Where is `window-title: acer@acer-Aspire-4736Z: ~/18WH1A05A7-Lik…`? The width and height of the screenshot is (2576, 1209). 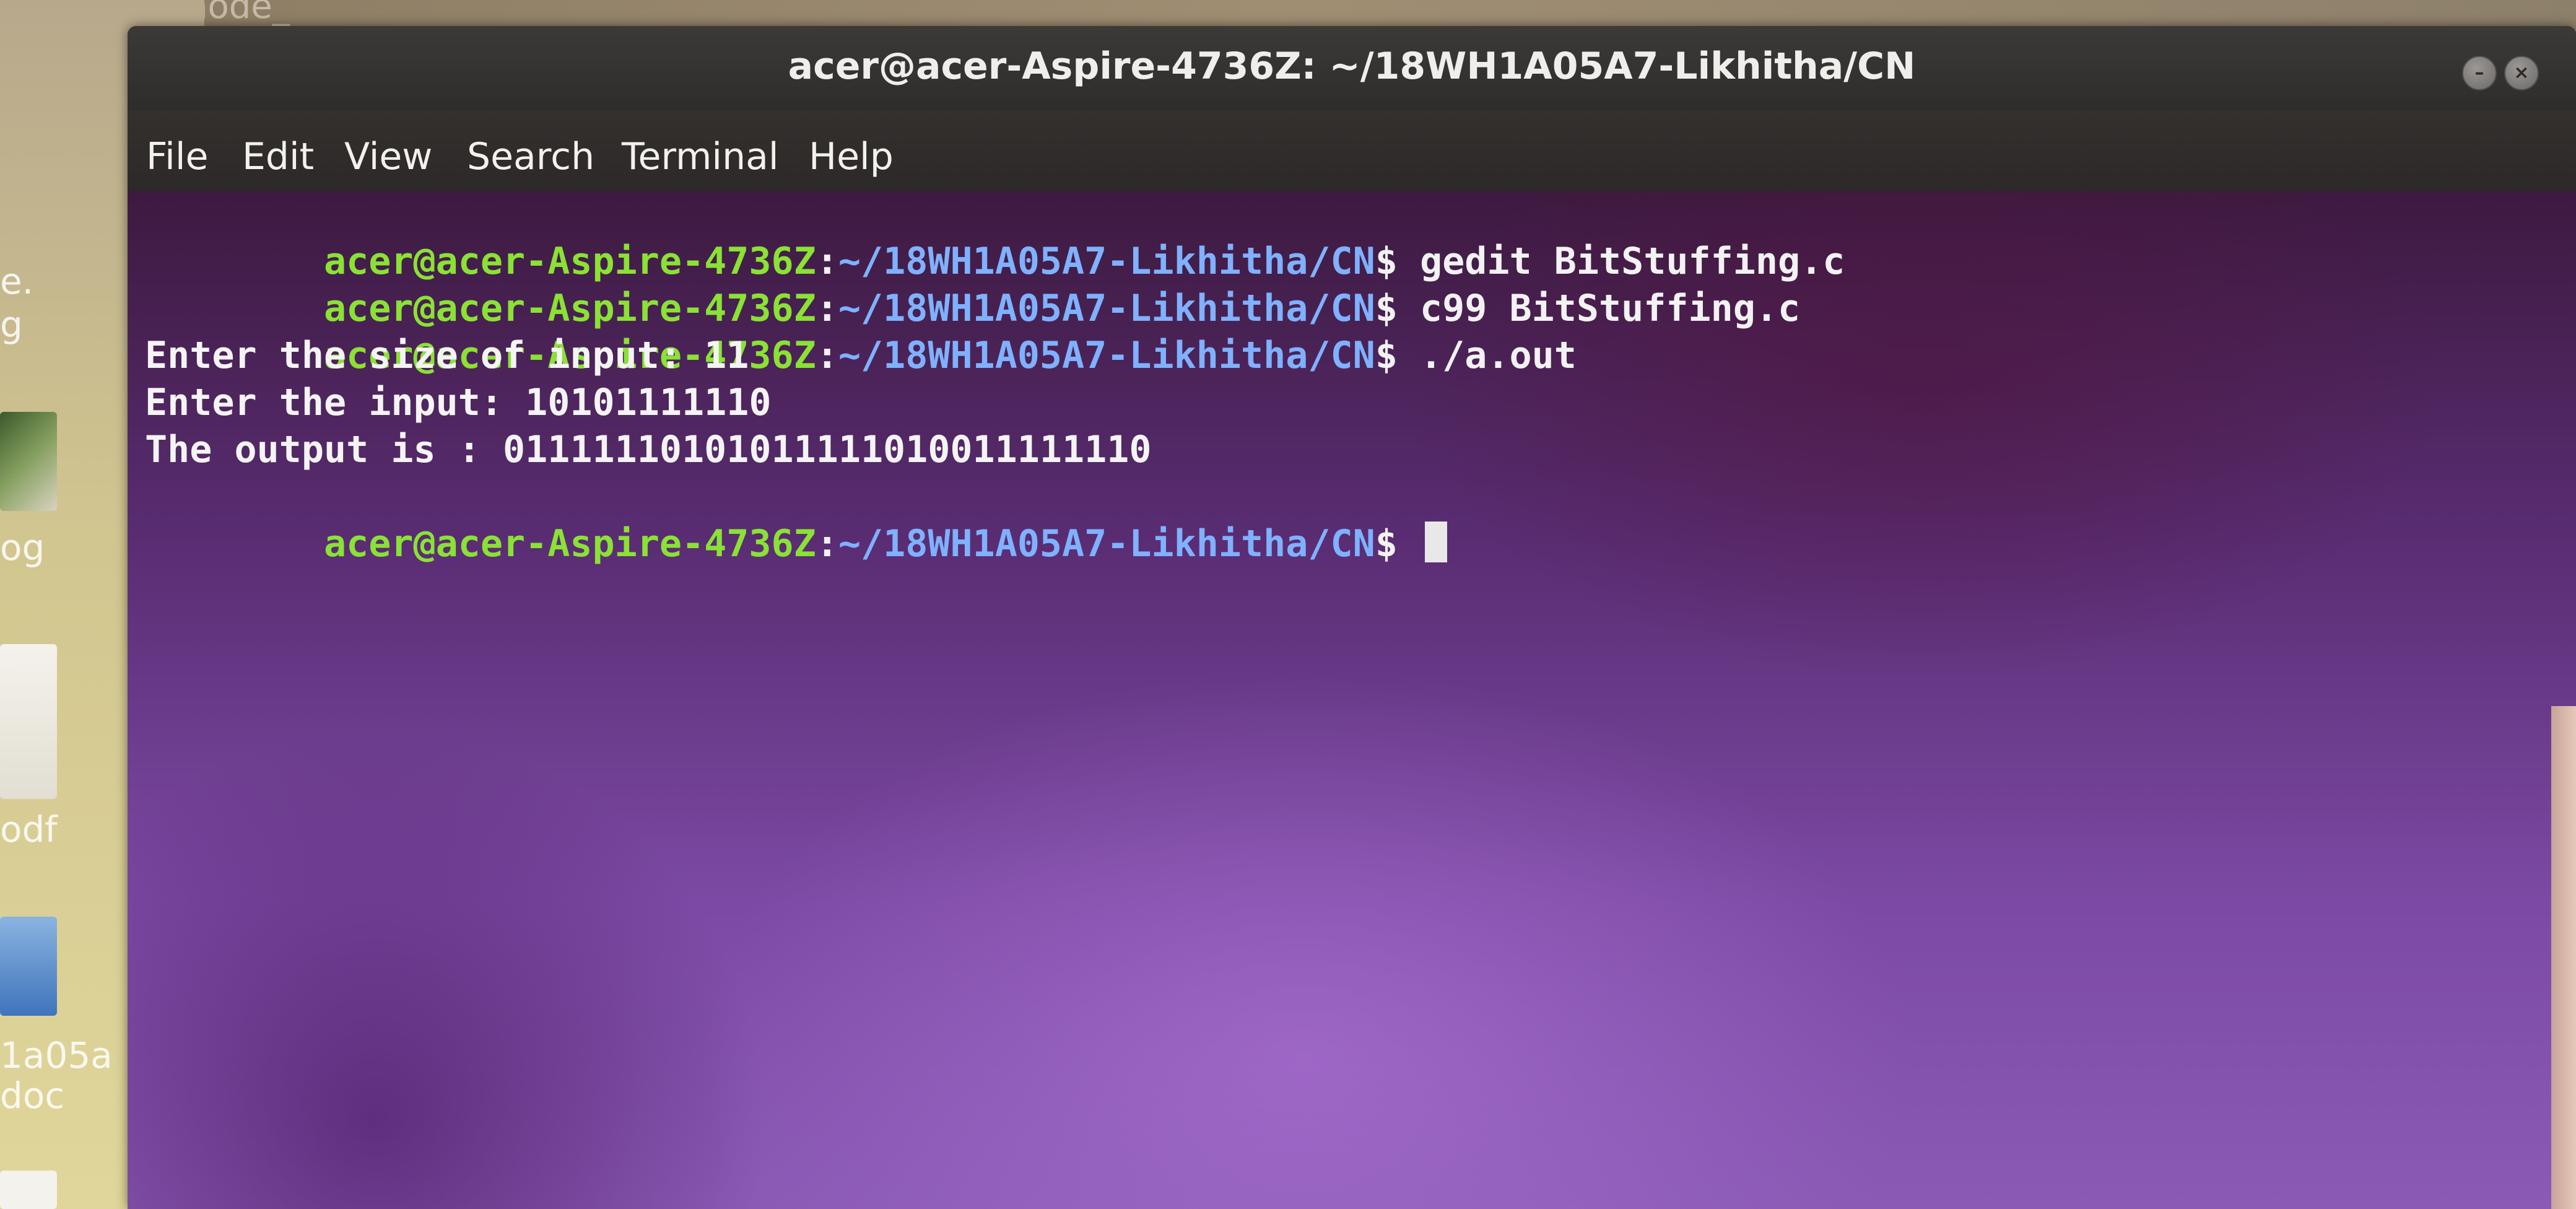 window-title: acer@acer-Aspire-4736Z: ~/18WH1A05A7-Lik… is located at coordinates (1352, 66).